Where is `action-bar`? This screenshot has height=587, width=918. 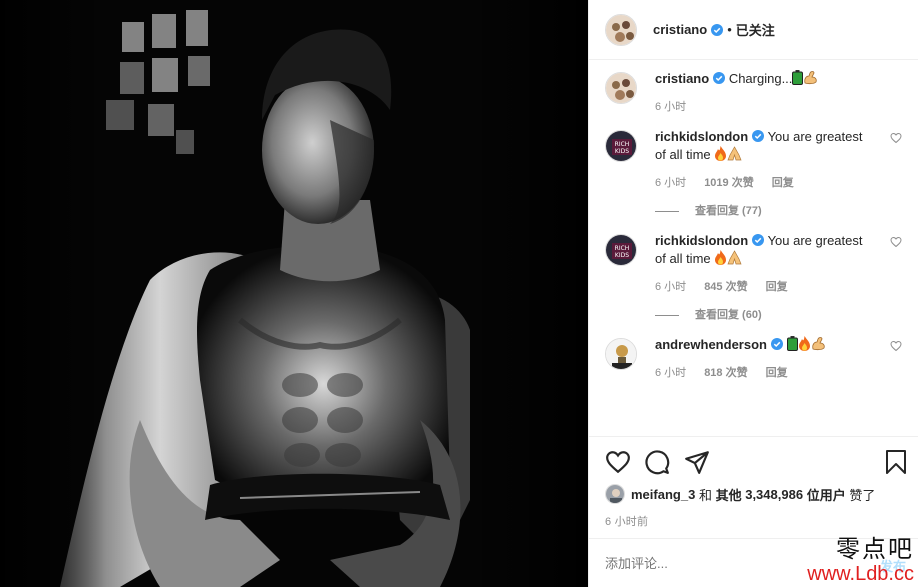
action-bar is located at coordinates (753, 461).